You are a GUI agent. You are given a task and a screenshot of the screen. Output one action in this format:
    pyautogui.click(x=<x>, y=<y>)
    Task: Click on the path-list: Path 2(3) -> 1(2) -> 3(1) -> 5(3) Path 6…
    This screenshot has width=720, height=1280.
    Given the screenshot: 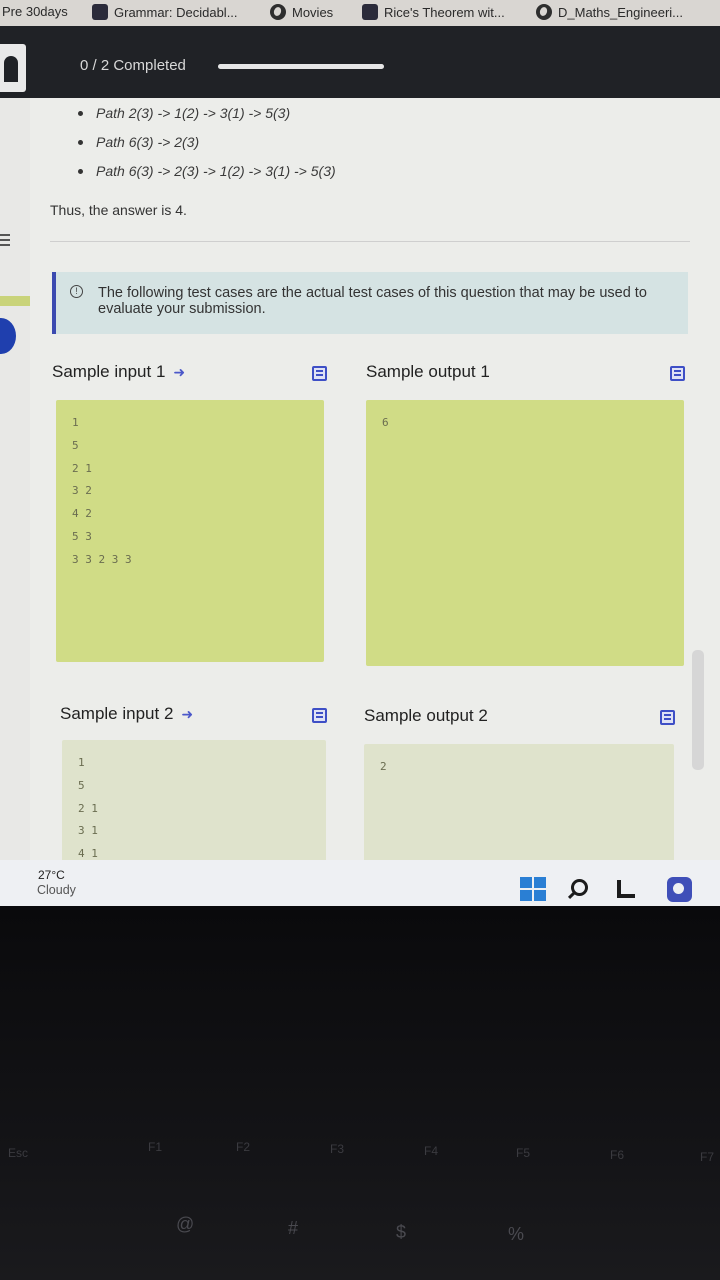 What is the action you would take?
    pyautogui.click(x=207, y=147)
    